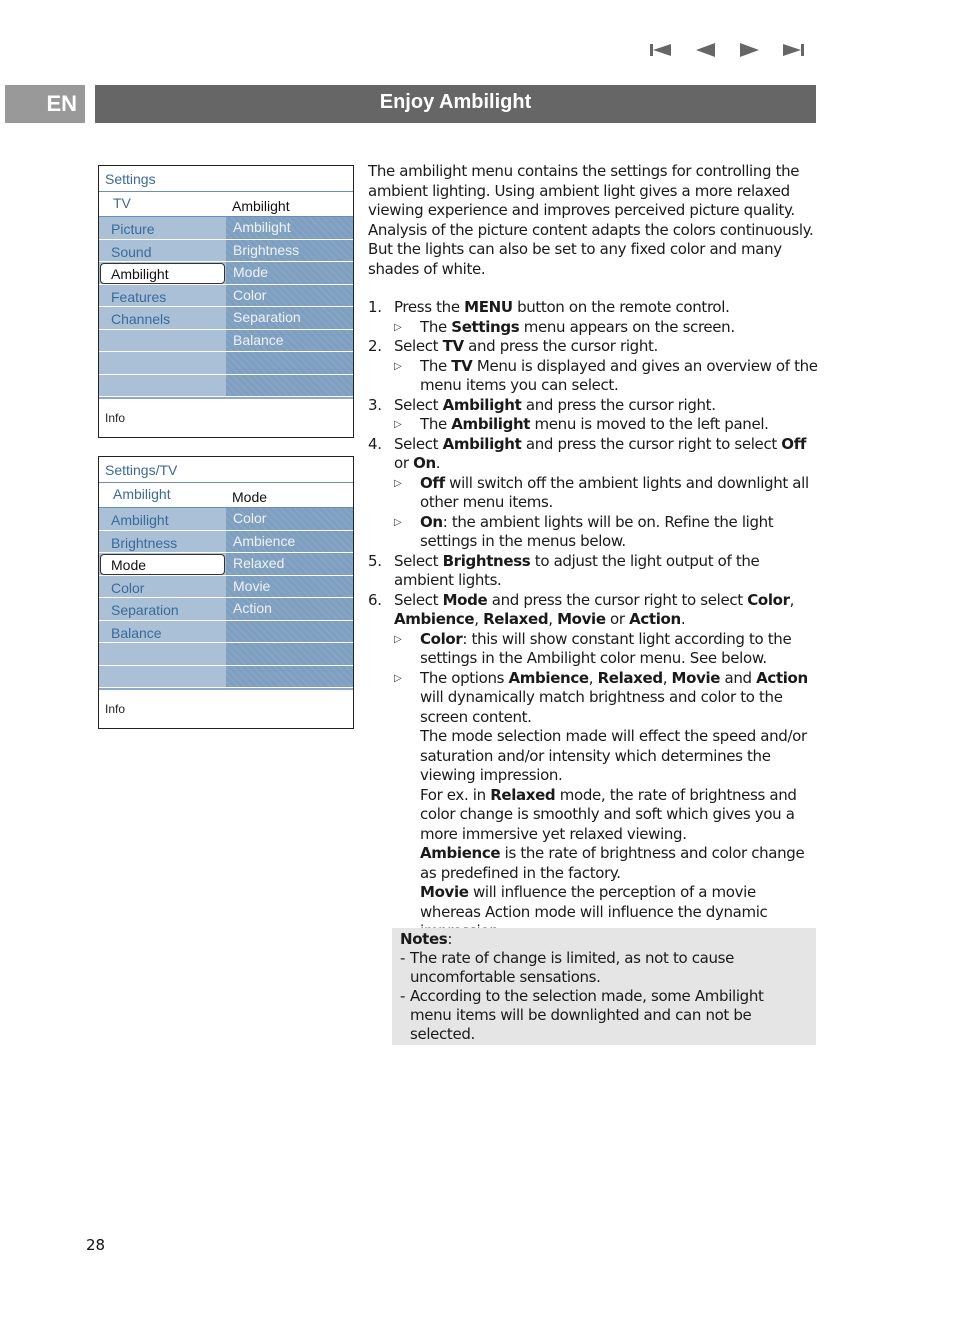 This screenshot has height=1336, width=954. I want to click on bold-term: Ambience, so click(548, 677).